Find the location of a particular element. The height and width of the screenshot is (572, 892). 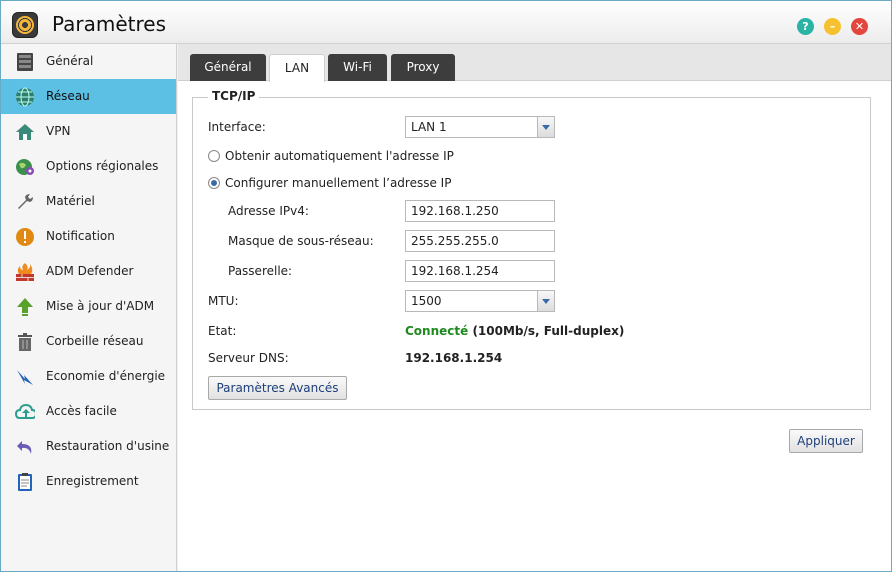

tab-general: Général is located at coordinates (228, 67).